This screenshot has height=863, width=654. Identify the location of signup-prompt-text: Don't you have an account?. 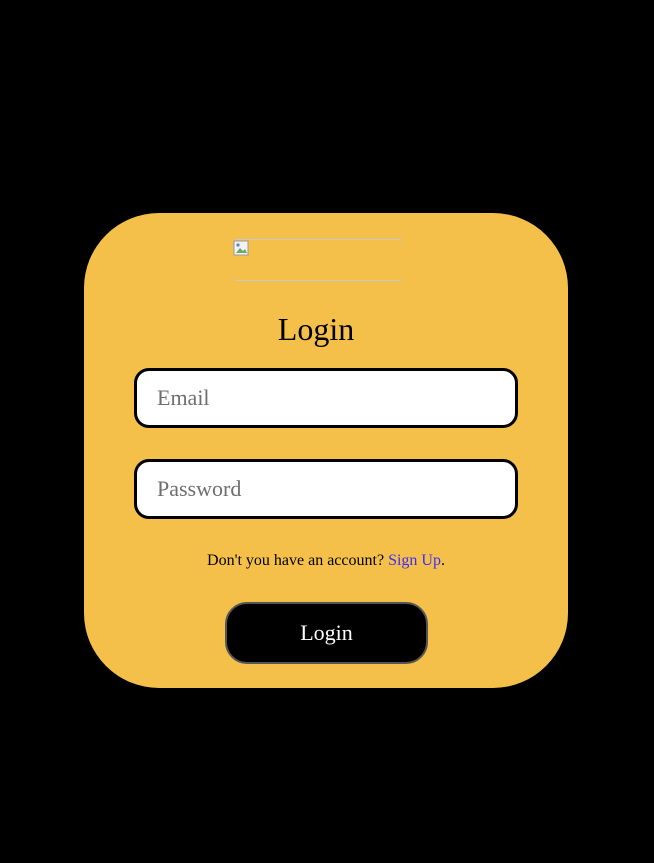
(296, 560).